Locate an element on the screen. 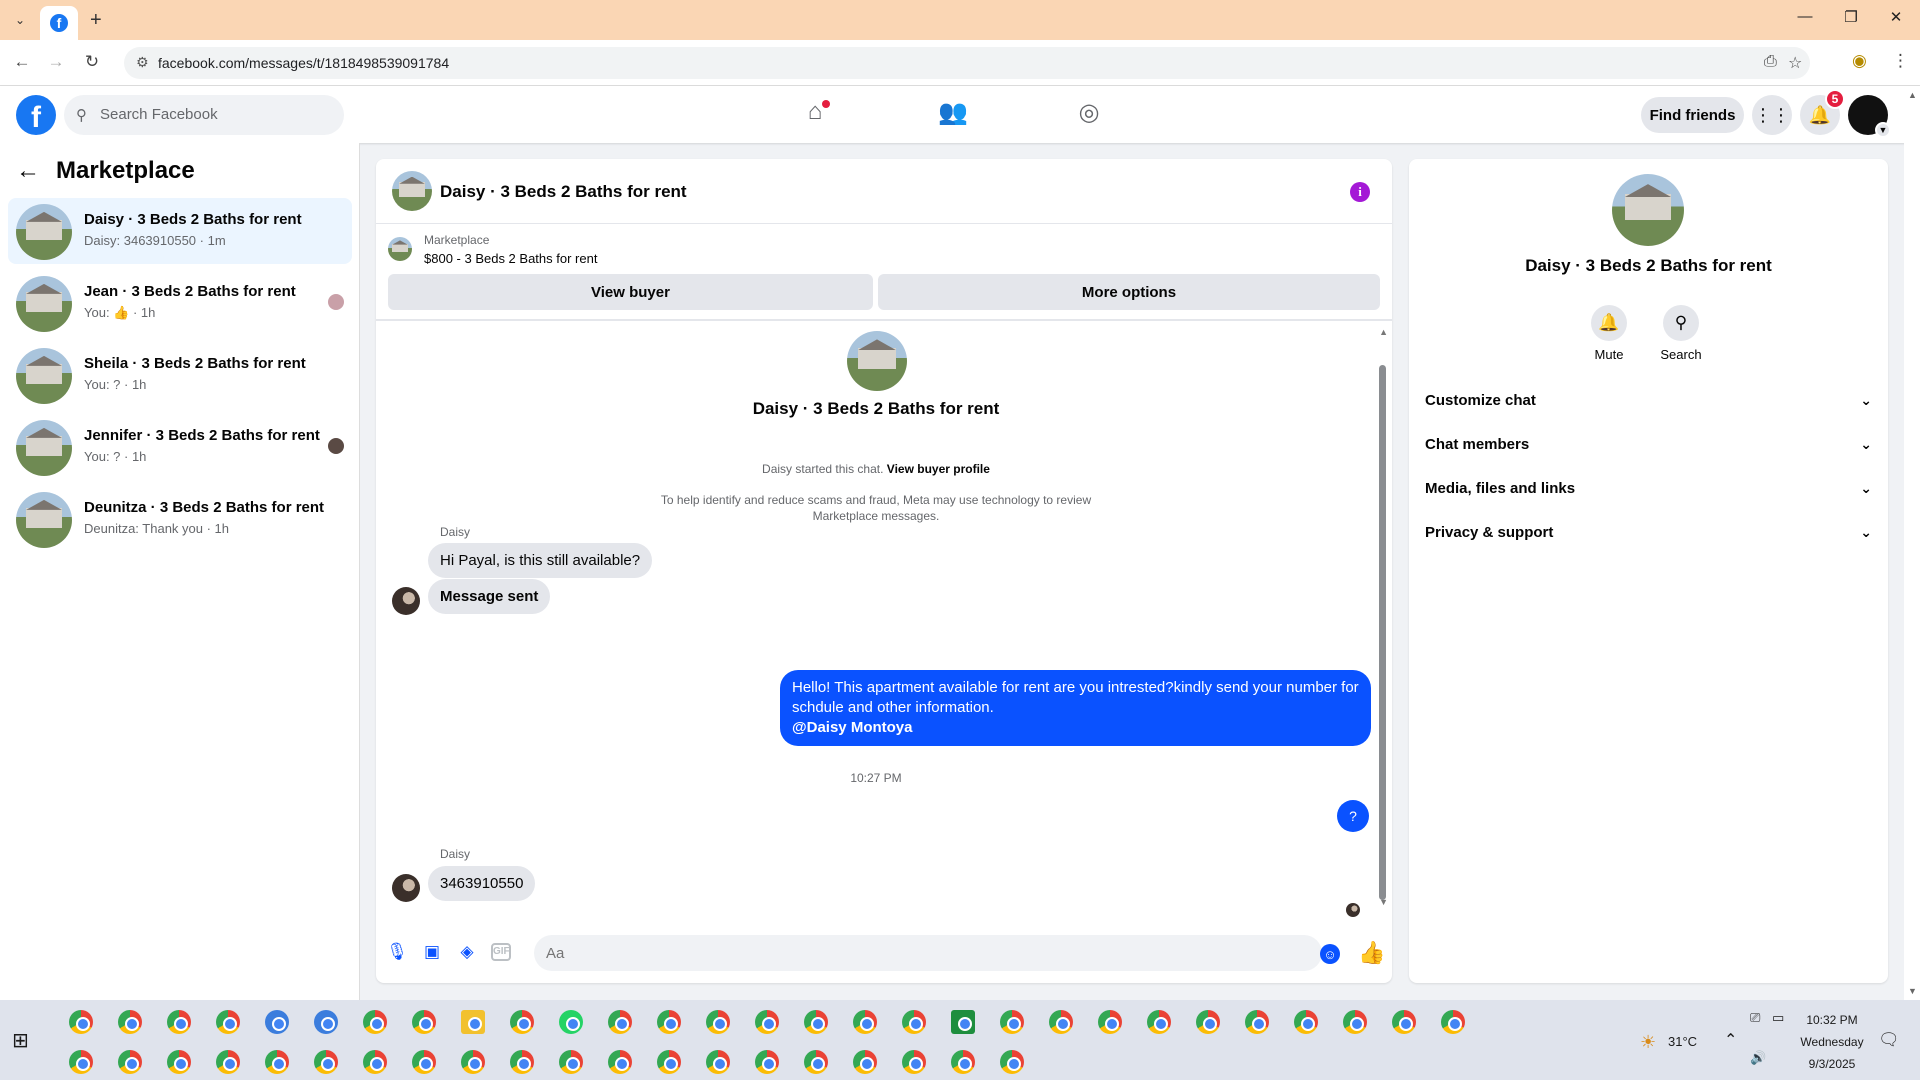 The width and height of the screenshot is (1920, 1080). facebook-search-input: ⚲ Search Facebook is located at coordinates (204, 115).